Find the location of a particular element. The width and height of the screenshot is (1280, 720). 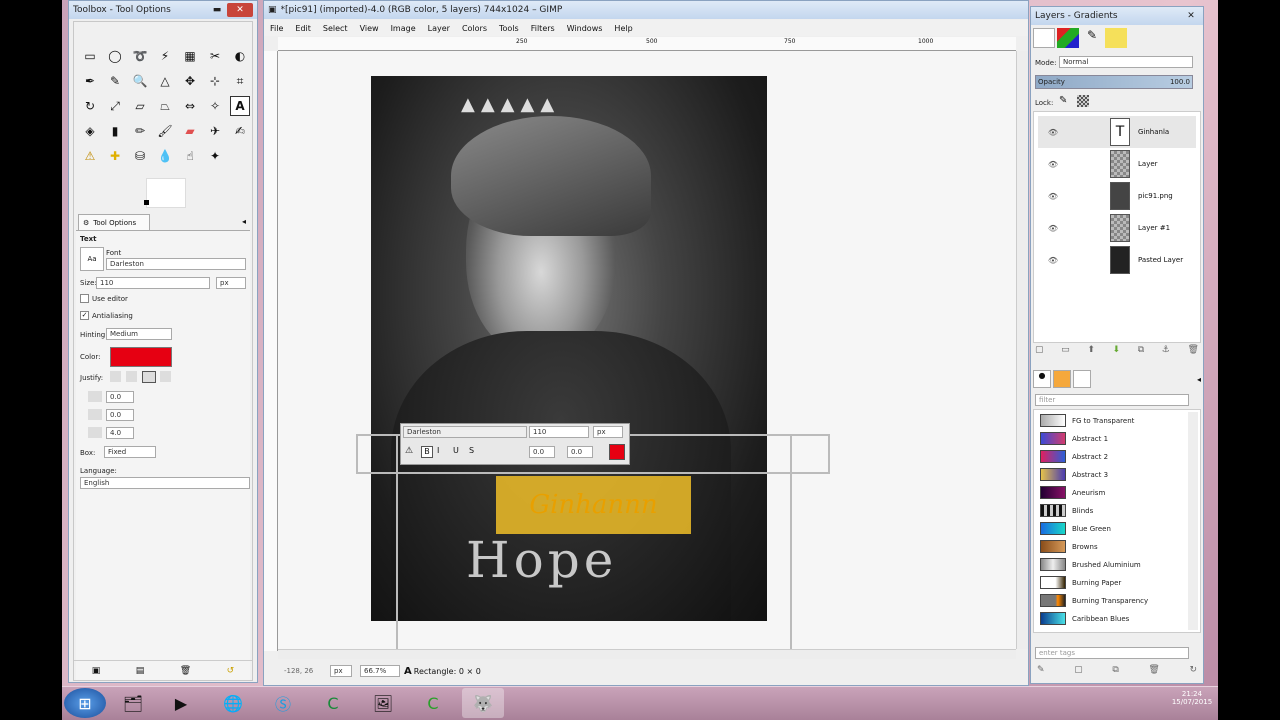

blur-tool-icon: 💧 is located at coordinates (165, 156).